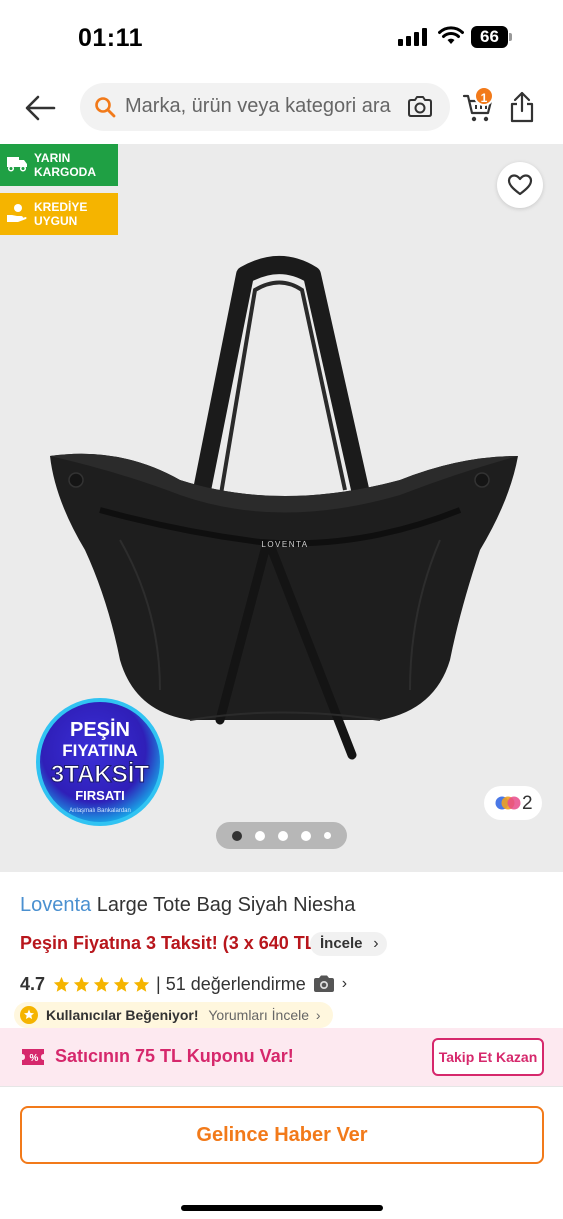 This screenshot has height=1219, width=563. Describe the element at coordinates (105, 107) in the screenshot. I see `search-icon` at that location.